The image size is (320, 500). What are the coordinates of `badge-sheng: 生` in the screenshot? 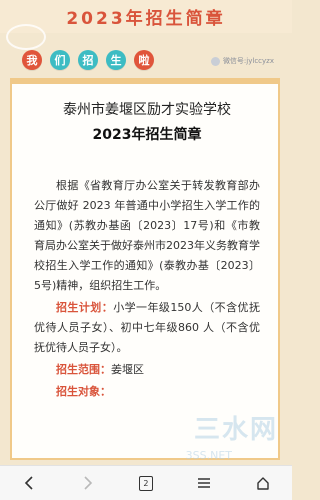 It's located at (116, 60).